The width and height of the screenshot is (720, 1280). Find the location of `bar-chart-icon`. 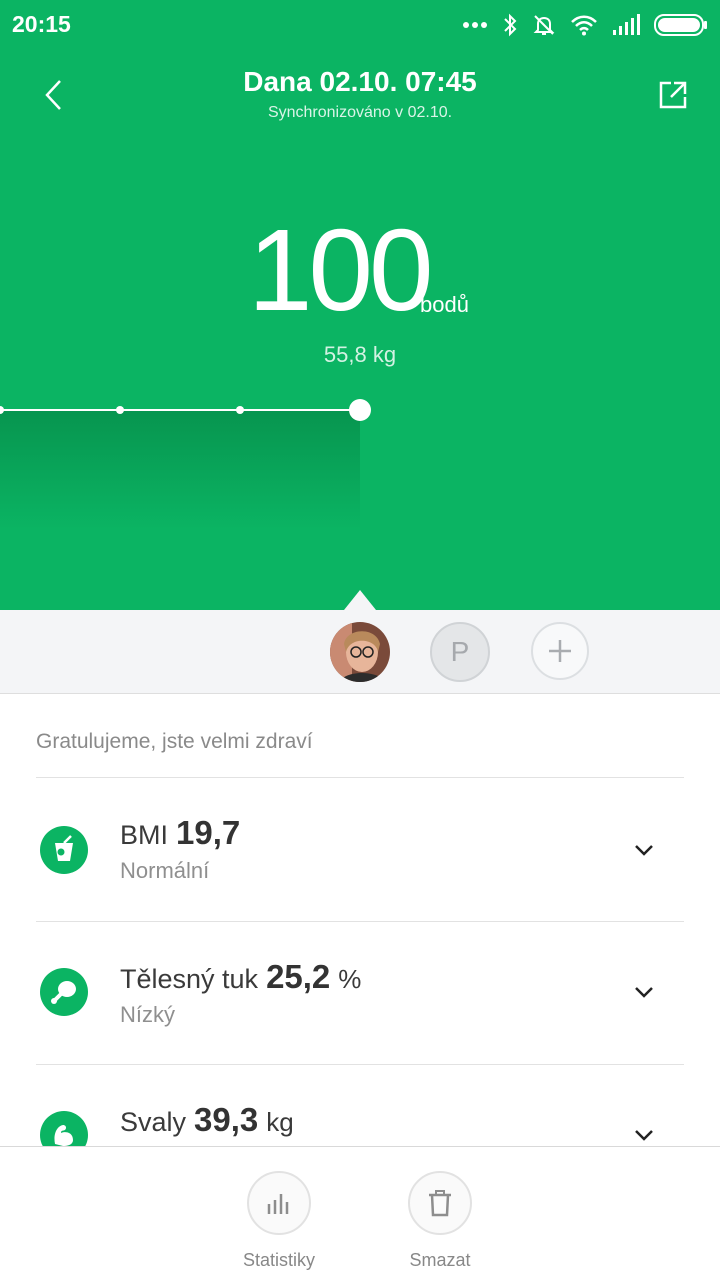

bar-chart-icon is located at coordinates (278, 1204).